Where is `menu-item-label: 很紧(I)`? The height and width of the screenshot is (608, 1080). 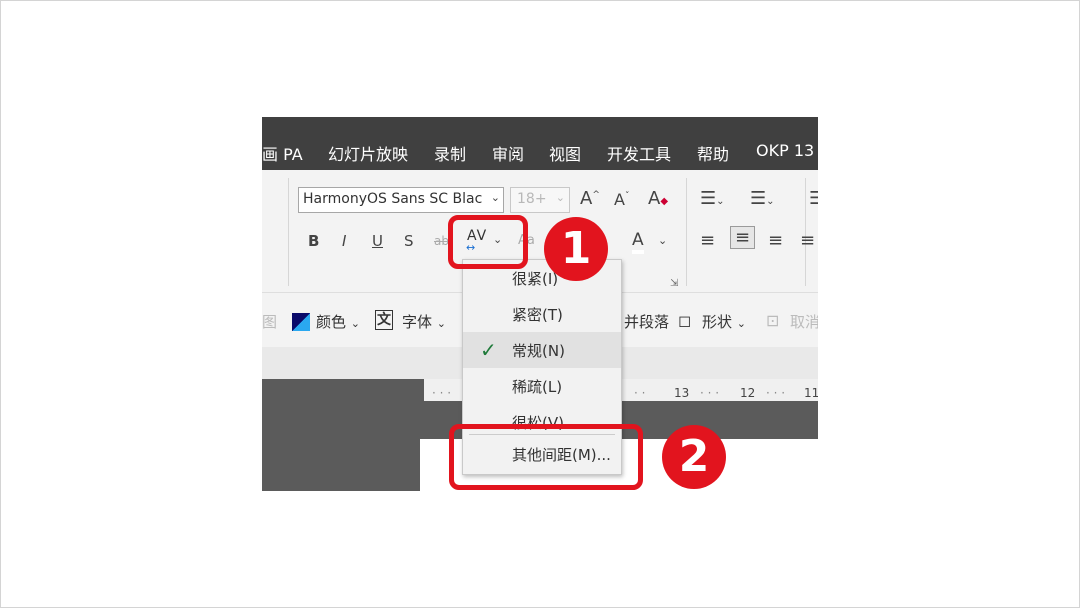
menu-item-label: 很紧(I) is located at coordinates (535, 279).